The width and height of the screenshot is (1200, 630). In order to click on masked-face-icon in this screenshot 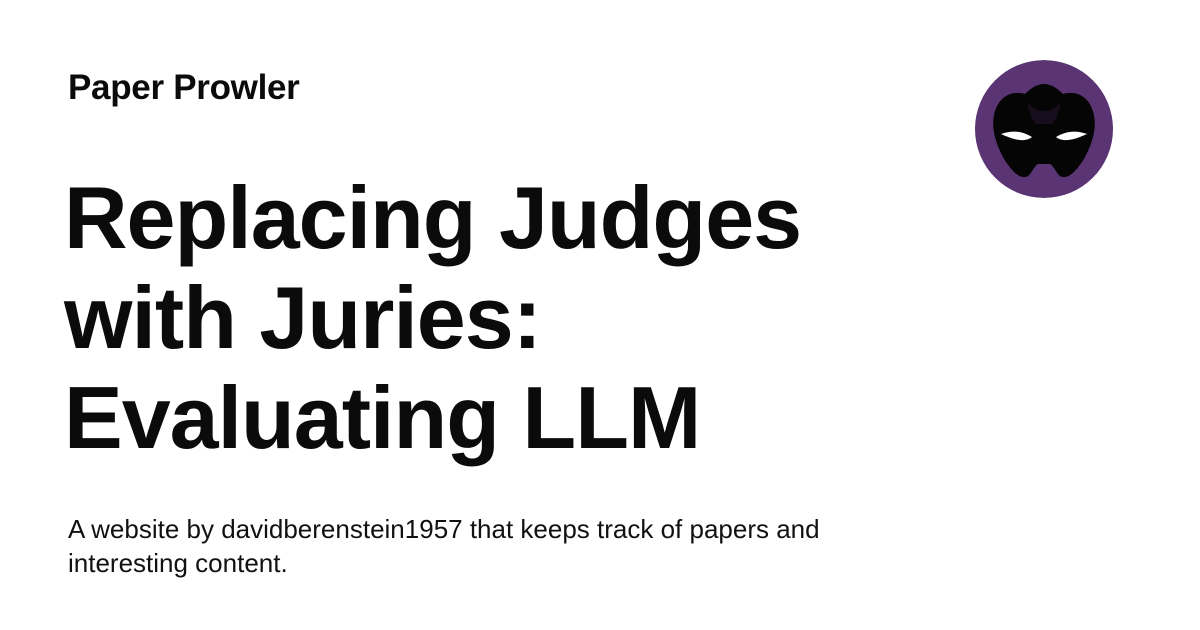, I will do `click(1044, 129)`.